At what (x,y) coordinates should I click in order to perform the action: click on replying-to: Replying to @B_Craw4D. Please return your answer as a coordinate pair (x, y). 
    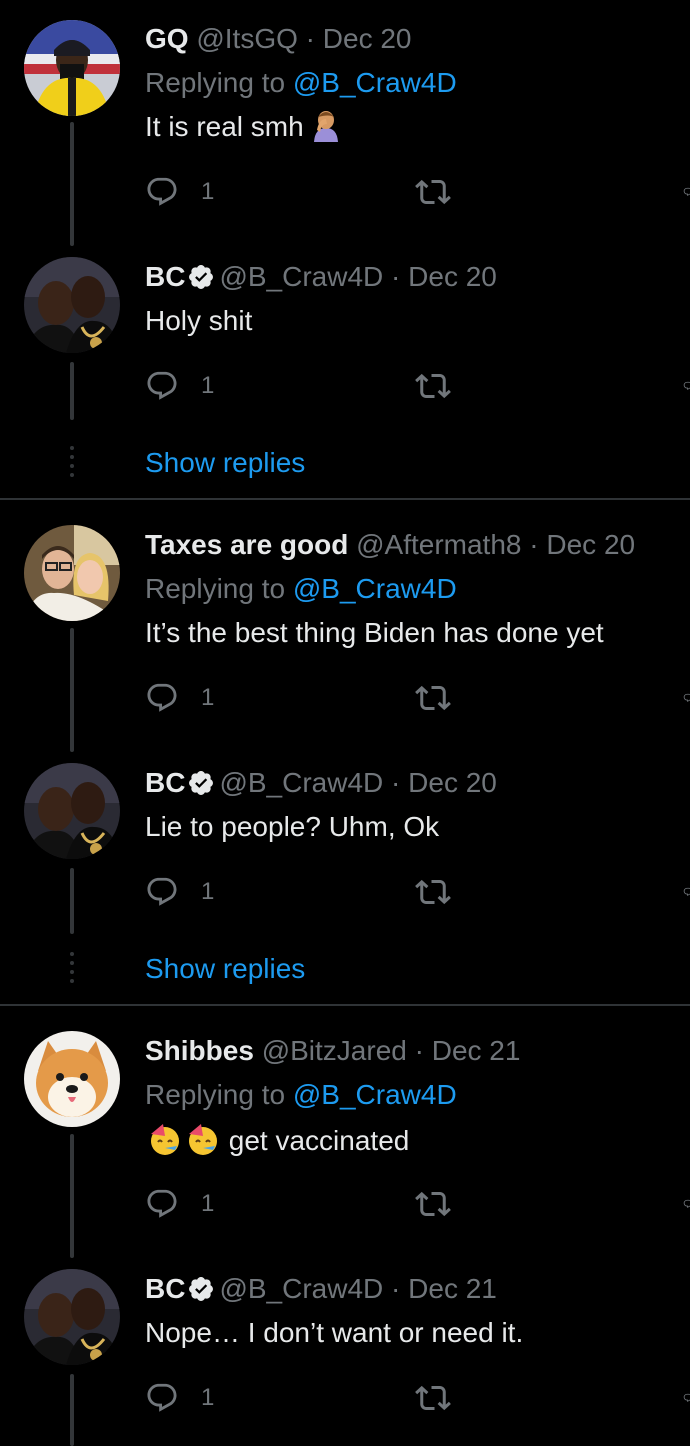
    Looking at the image, I should click on (301, 589).